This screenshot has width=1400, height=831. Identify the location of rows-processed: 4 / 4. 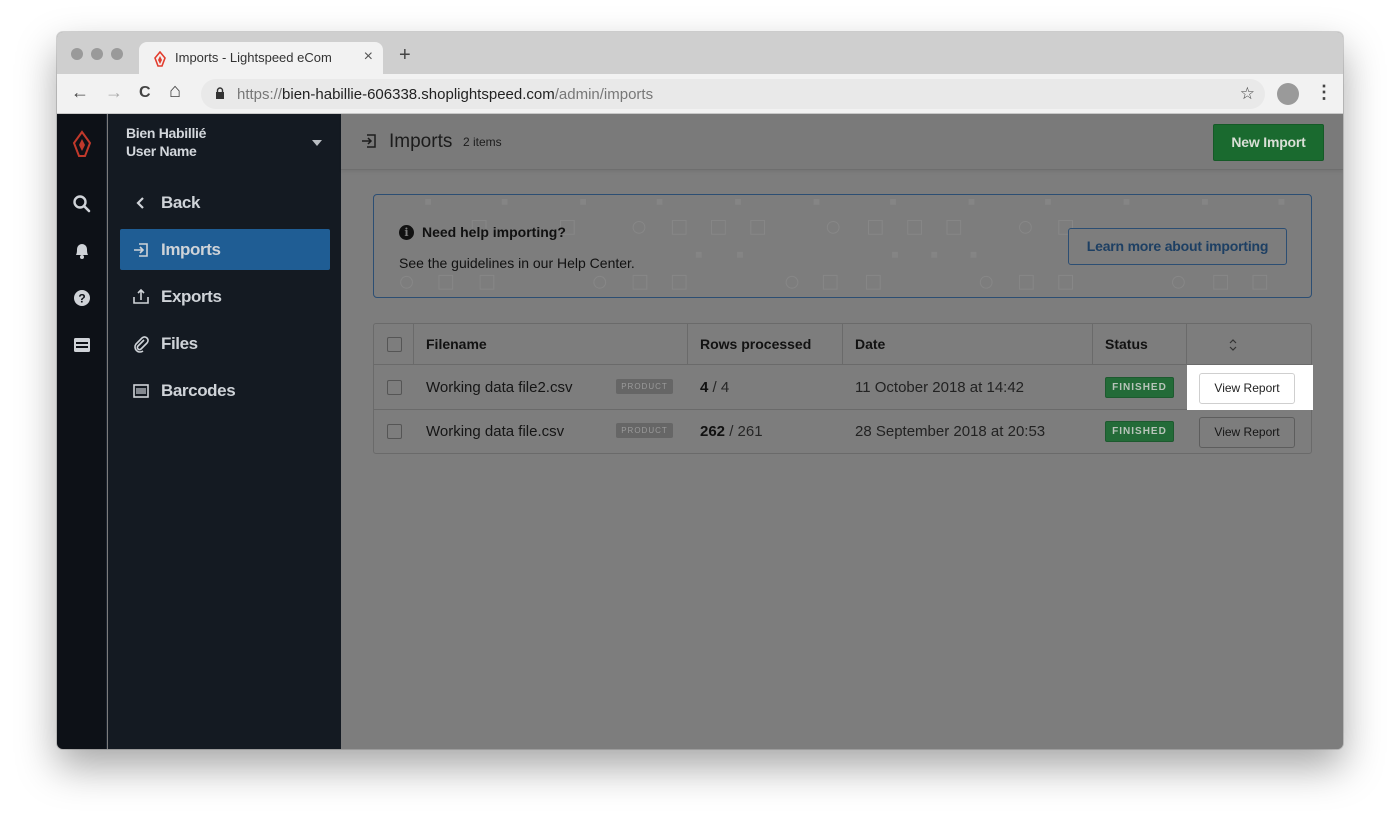
(714, 387).